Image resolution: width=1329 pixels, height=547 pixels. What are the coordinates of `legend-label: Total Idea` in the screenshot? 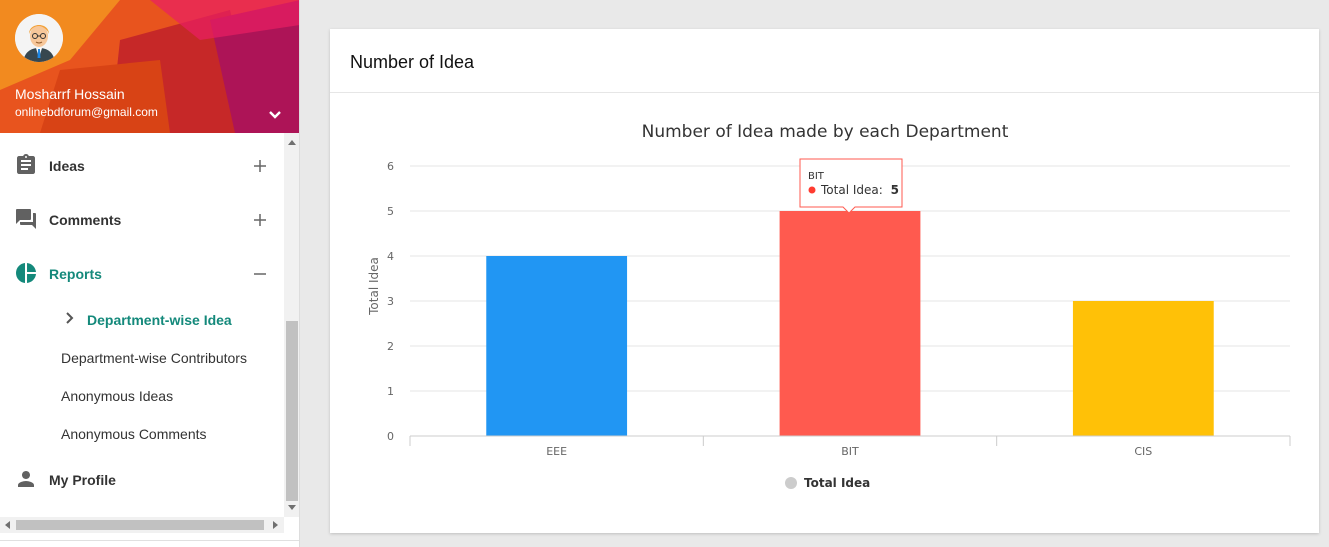 It's located at (837, 483).